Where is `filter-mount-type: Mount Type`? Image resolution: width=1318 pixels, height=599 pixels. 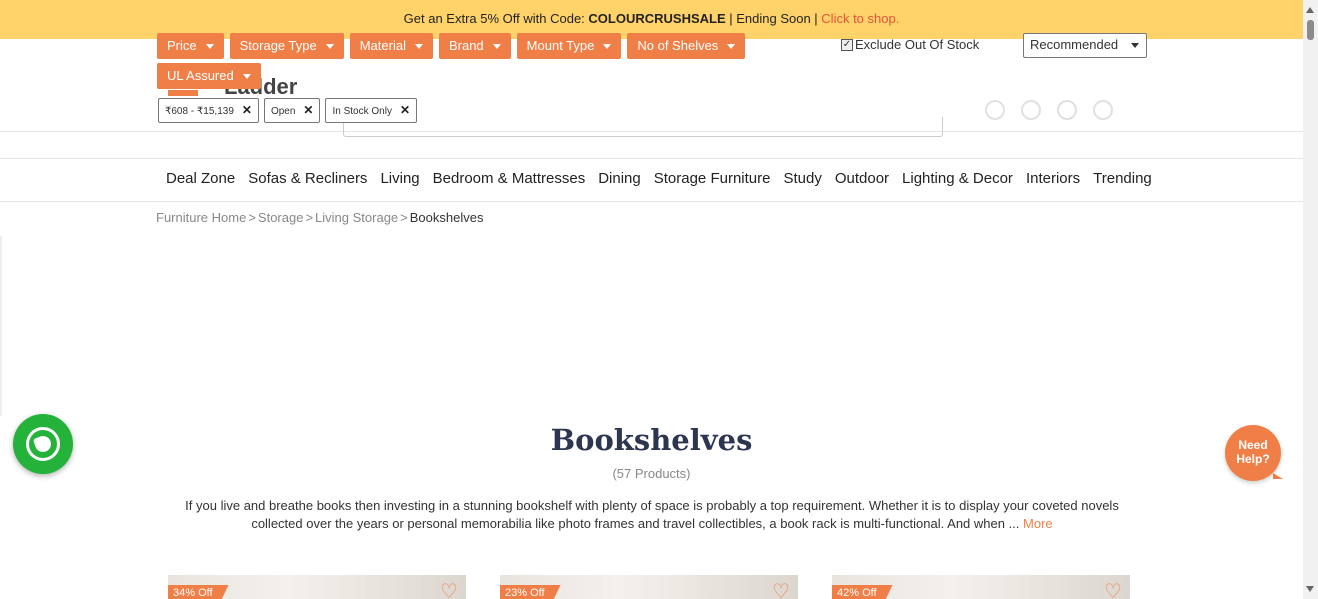
filter-mount-type: Mount Type is located at coordinates (569, 46).